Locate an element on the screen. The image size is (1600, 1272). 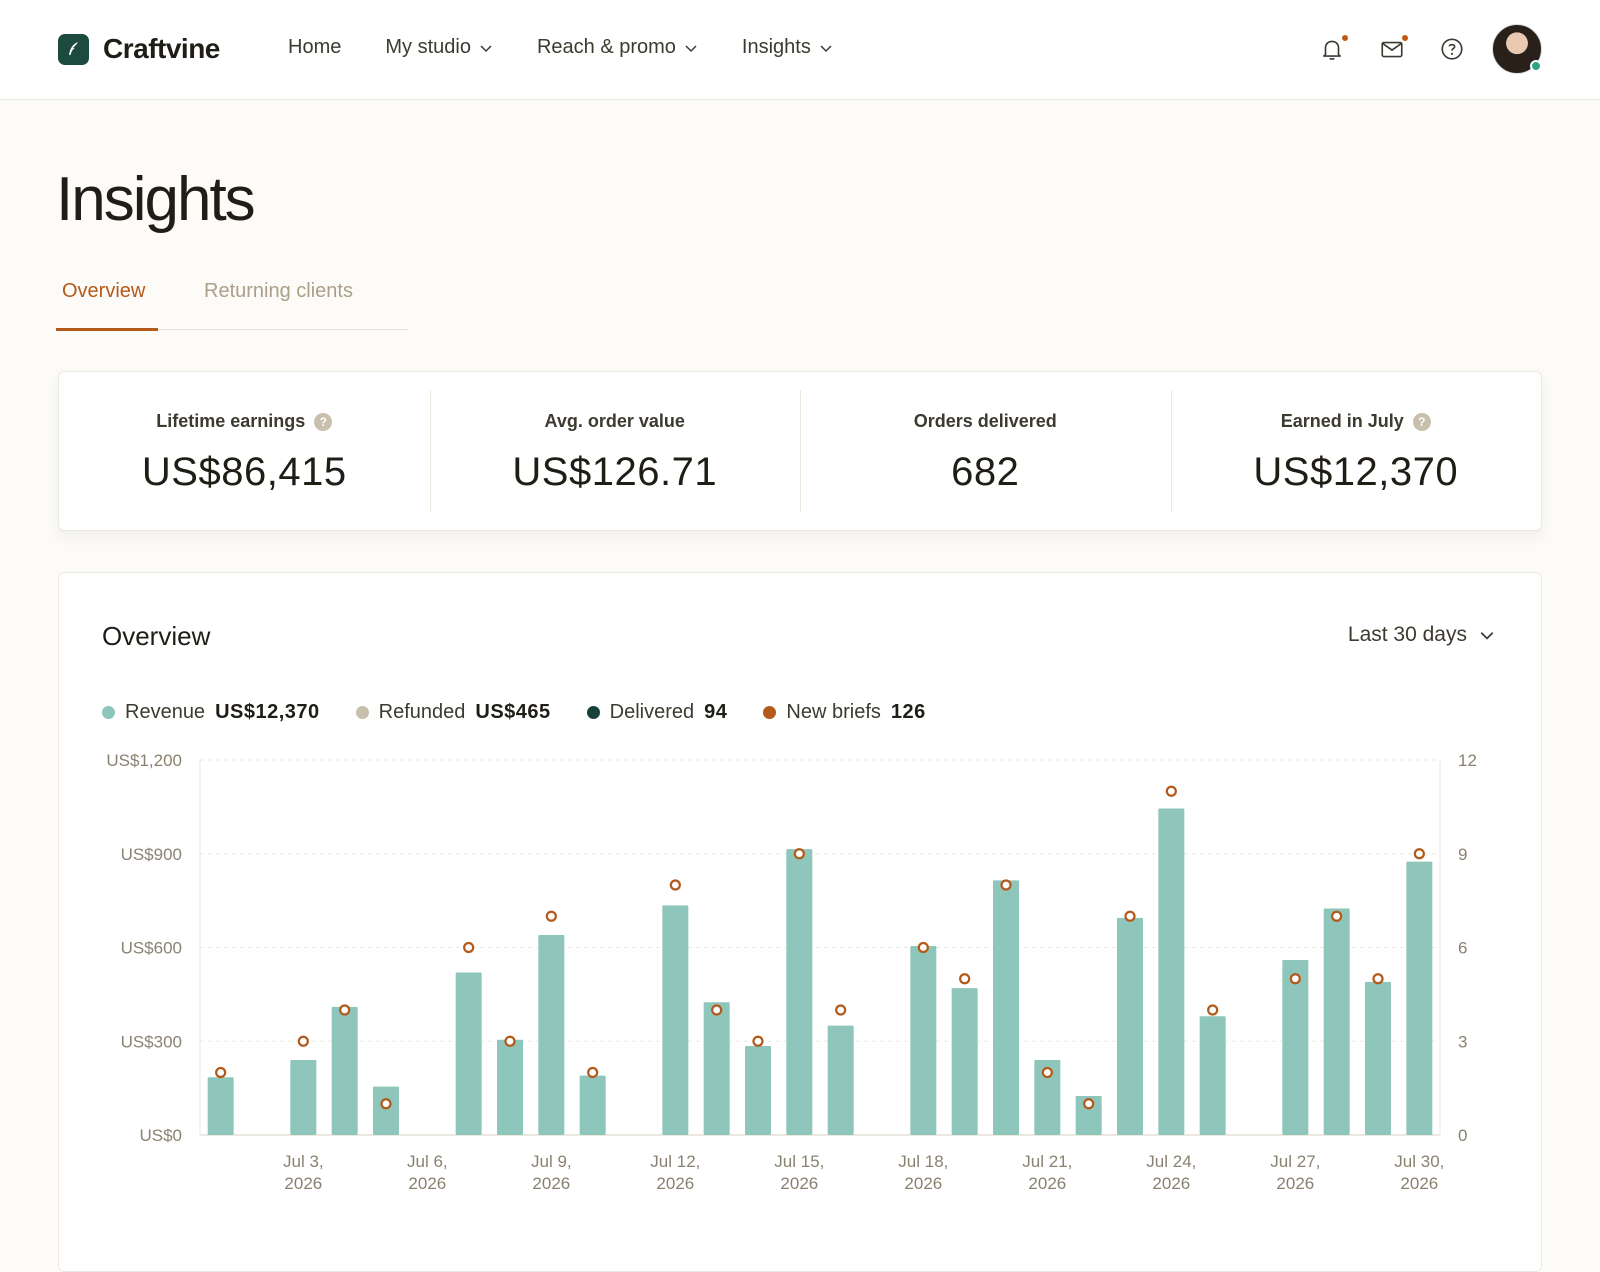
nav-item-my-studio: My studio is located at coordinates (439, 47).